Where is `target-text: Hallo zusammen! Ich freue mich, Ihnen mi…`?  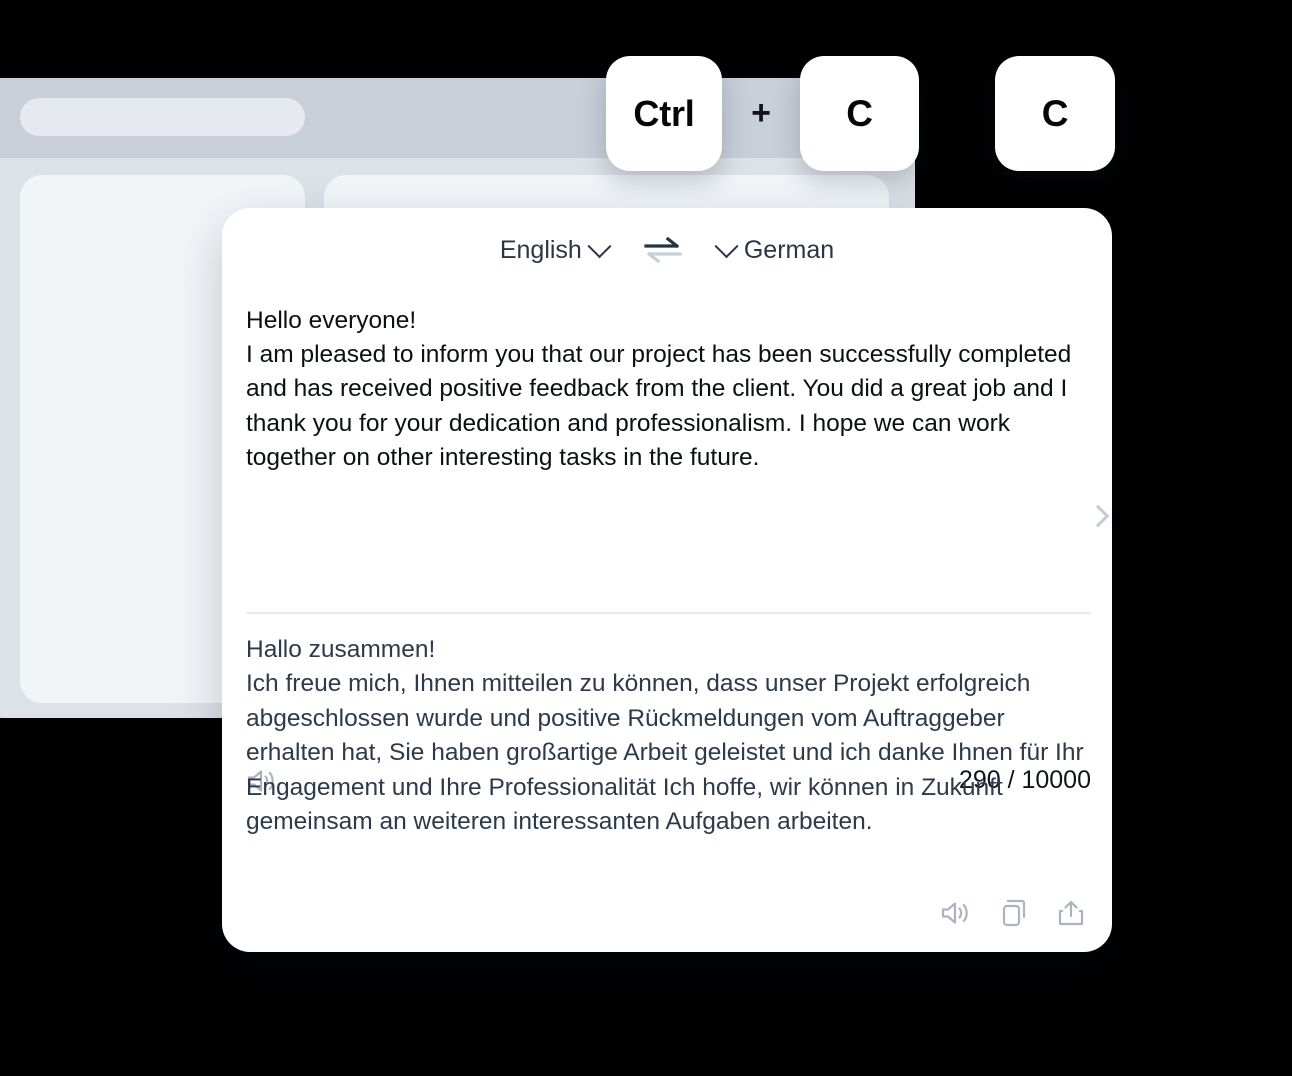 target-text: Hallo zusammen! Ich freue mich, Ihnen mi… is located at coordinates (668, 736).